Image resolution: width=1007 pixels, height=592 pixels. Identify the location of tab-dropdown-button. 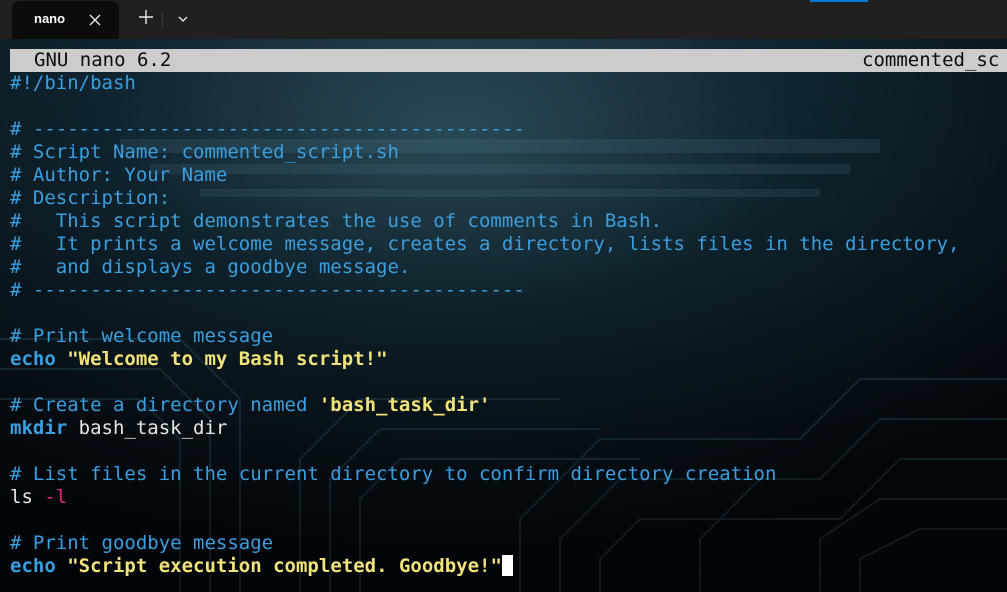
(183, 19).